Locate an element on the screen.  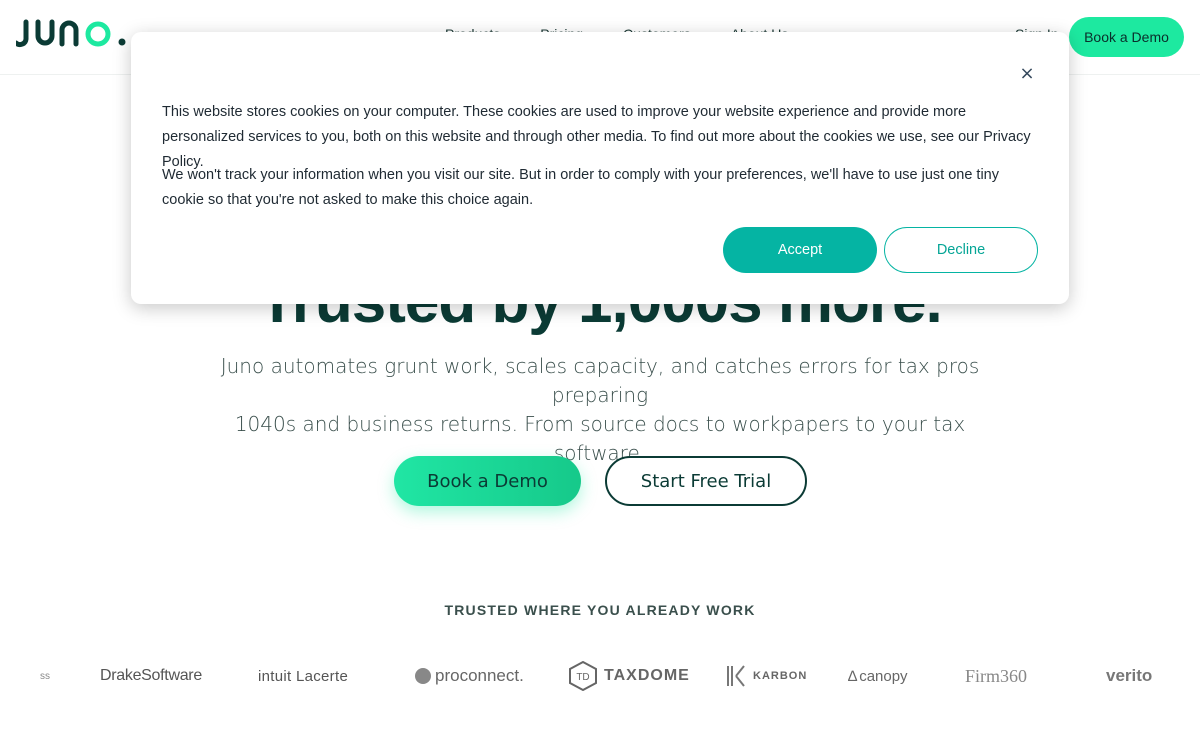
partner-taxdome-text: TAXDOME is located at coordinates (647, 675).